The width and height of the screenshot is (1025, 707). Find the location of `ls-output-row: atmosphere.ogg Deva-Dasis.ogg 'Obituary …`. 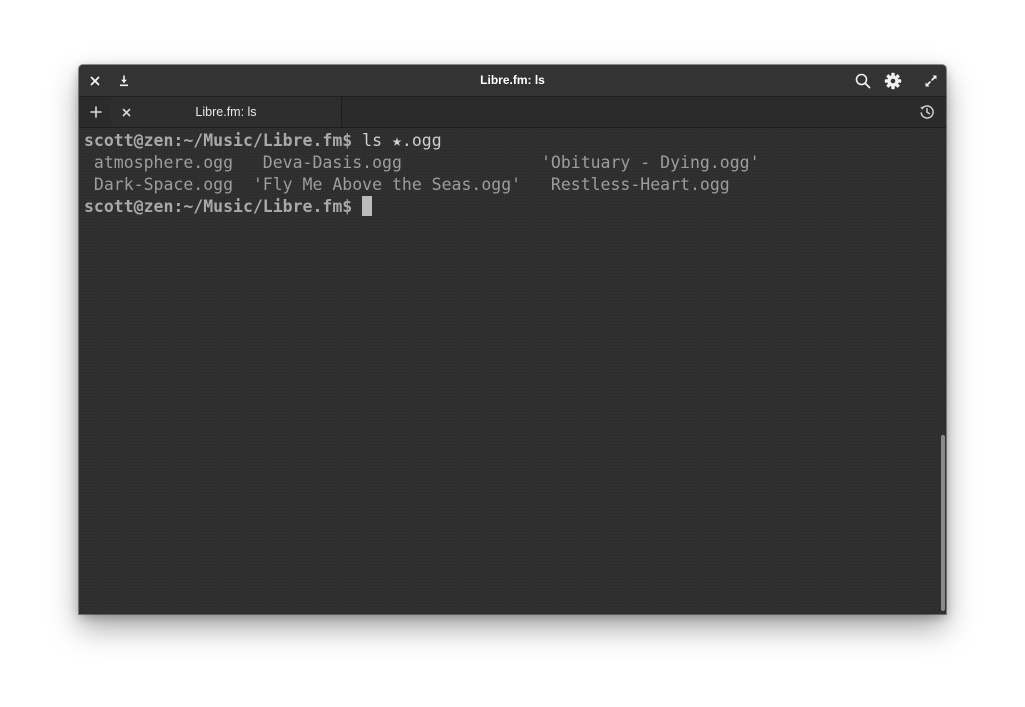

ls-output-row: atmosphere.ogg Deva-Dasis.ogg 'Obituary … is located at coordinates (422, 162).